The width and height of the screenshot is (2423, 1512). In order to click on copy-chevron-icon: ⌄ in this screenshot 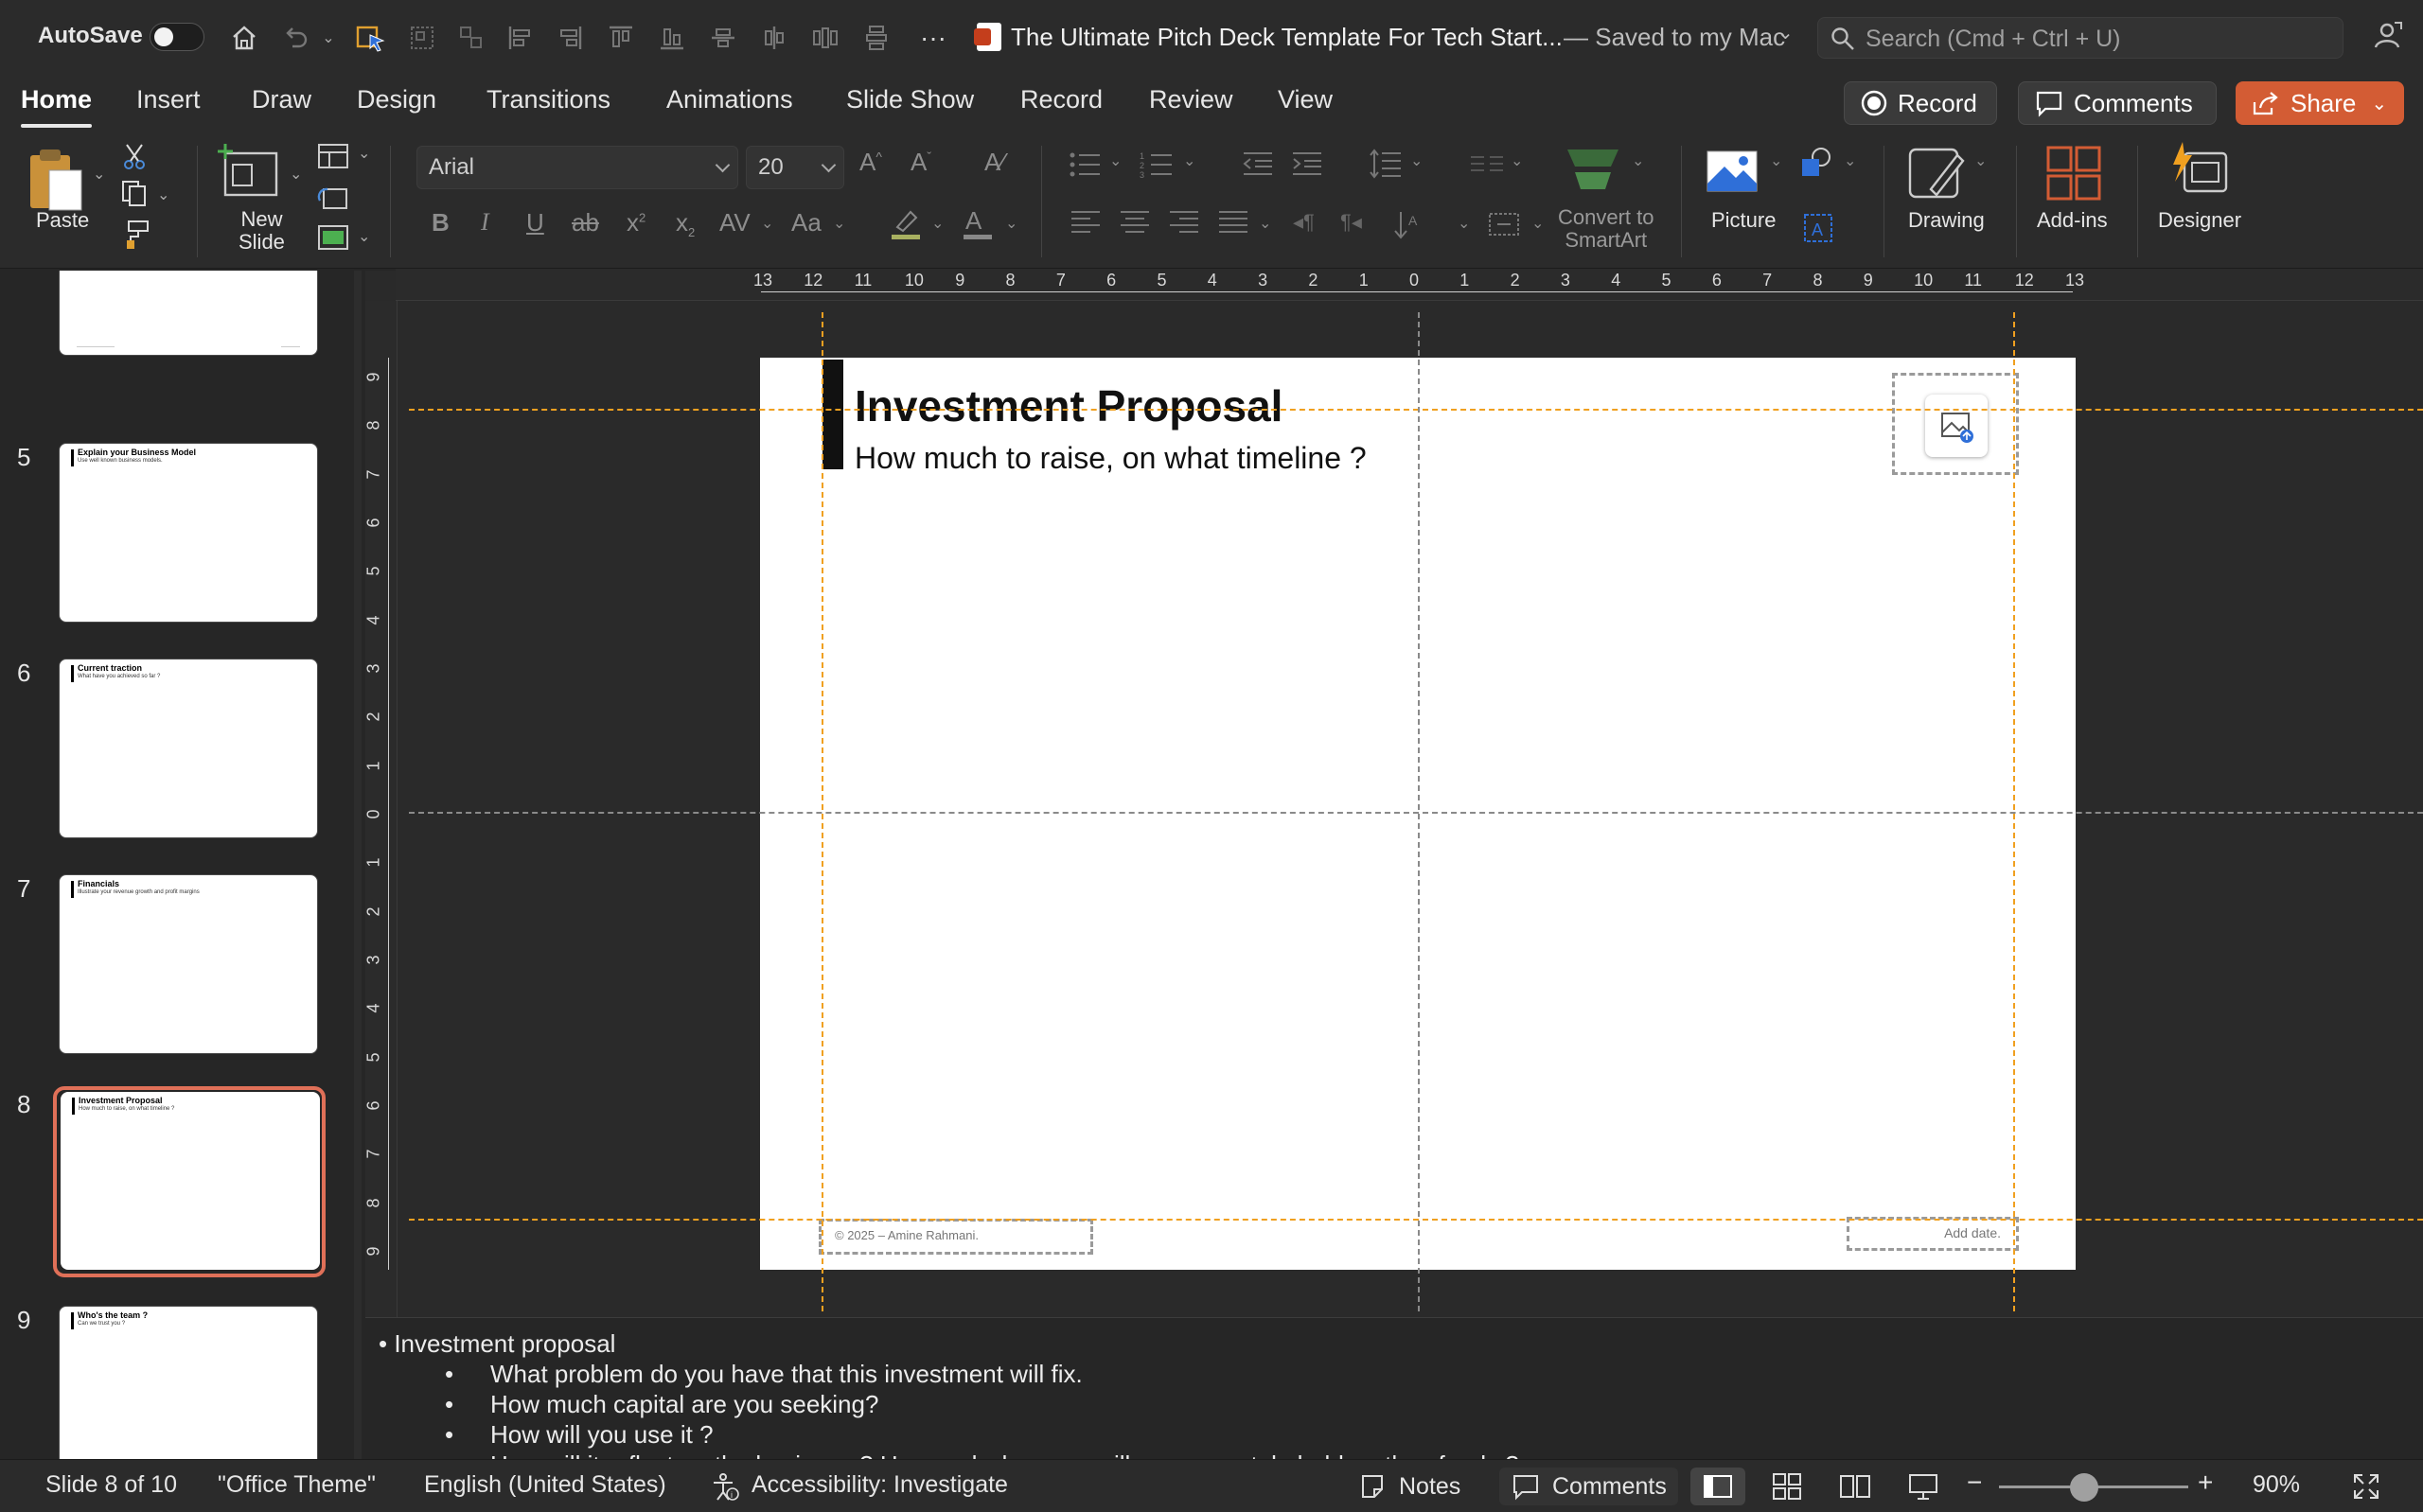, I will do `click(163, 194)`.